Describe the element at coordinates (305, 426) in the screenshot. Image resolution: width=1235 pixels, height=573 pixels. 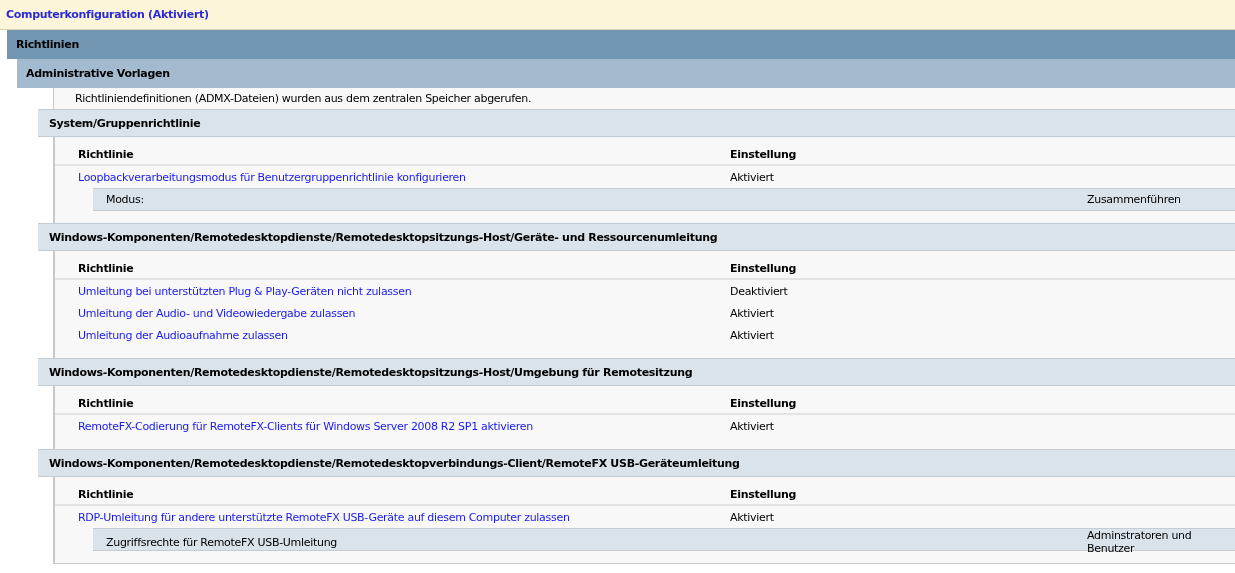
I see `policy-link: RemoteFX-Codierung für RemoteFX-Clients für Windows Server 2008 R2 SP1 aktivieren` at that location.